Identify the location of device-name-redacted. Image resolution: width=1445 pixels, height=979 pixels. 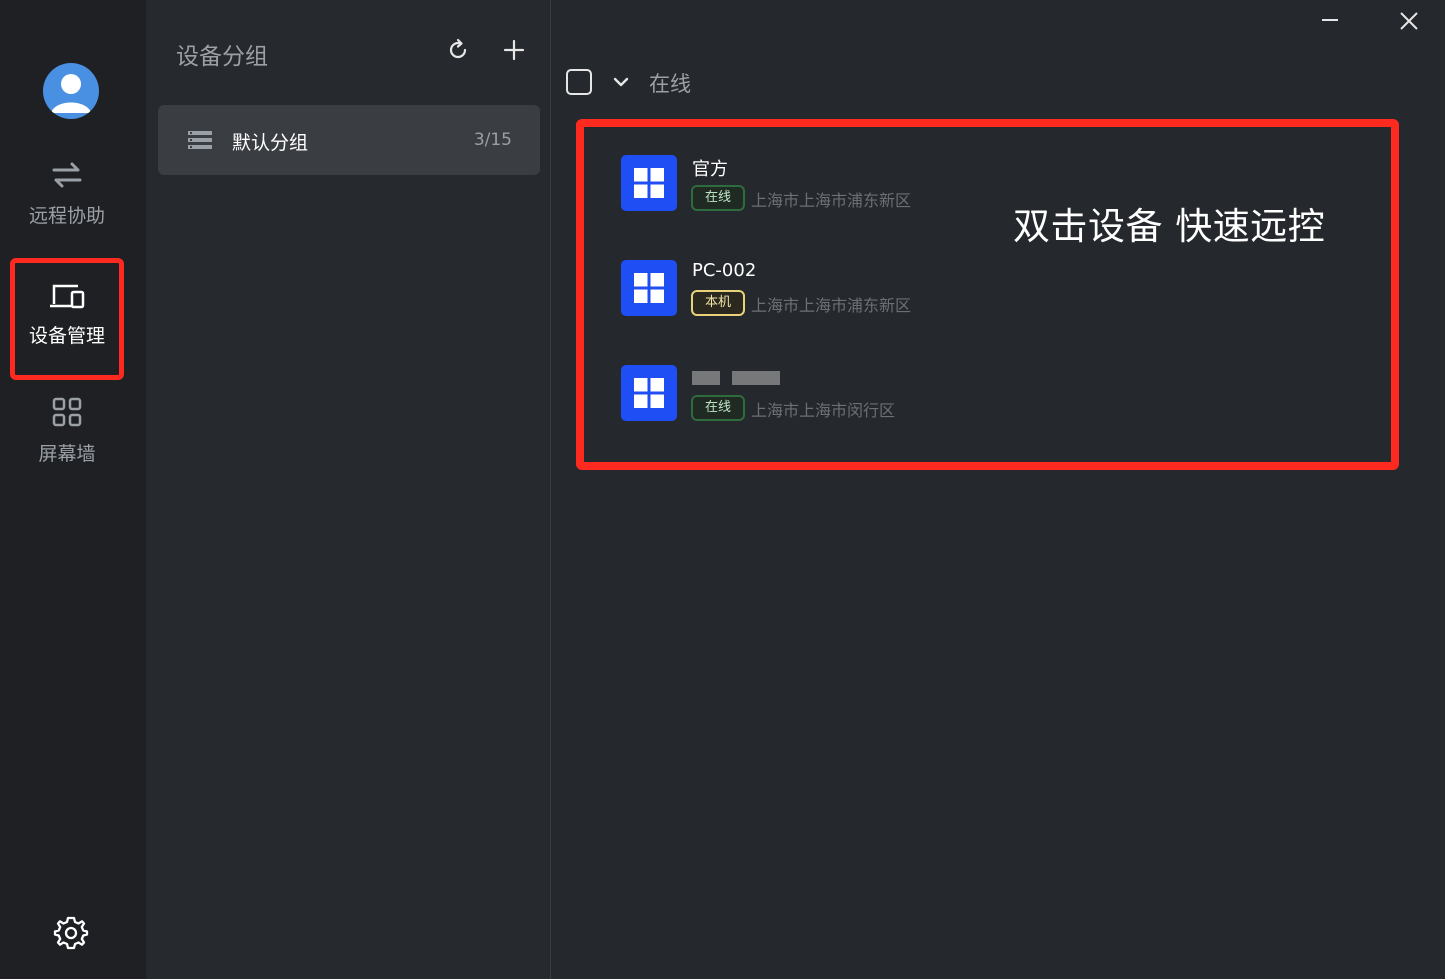
(737, 378).